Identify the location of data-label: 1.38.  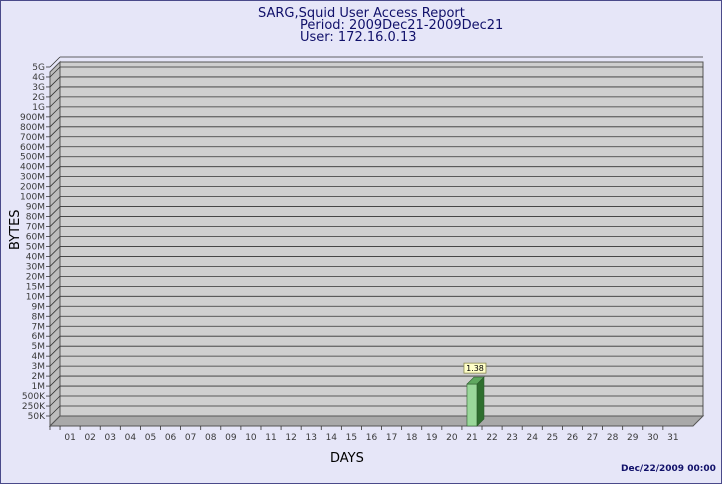
(475, 368).